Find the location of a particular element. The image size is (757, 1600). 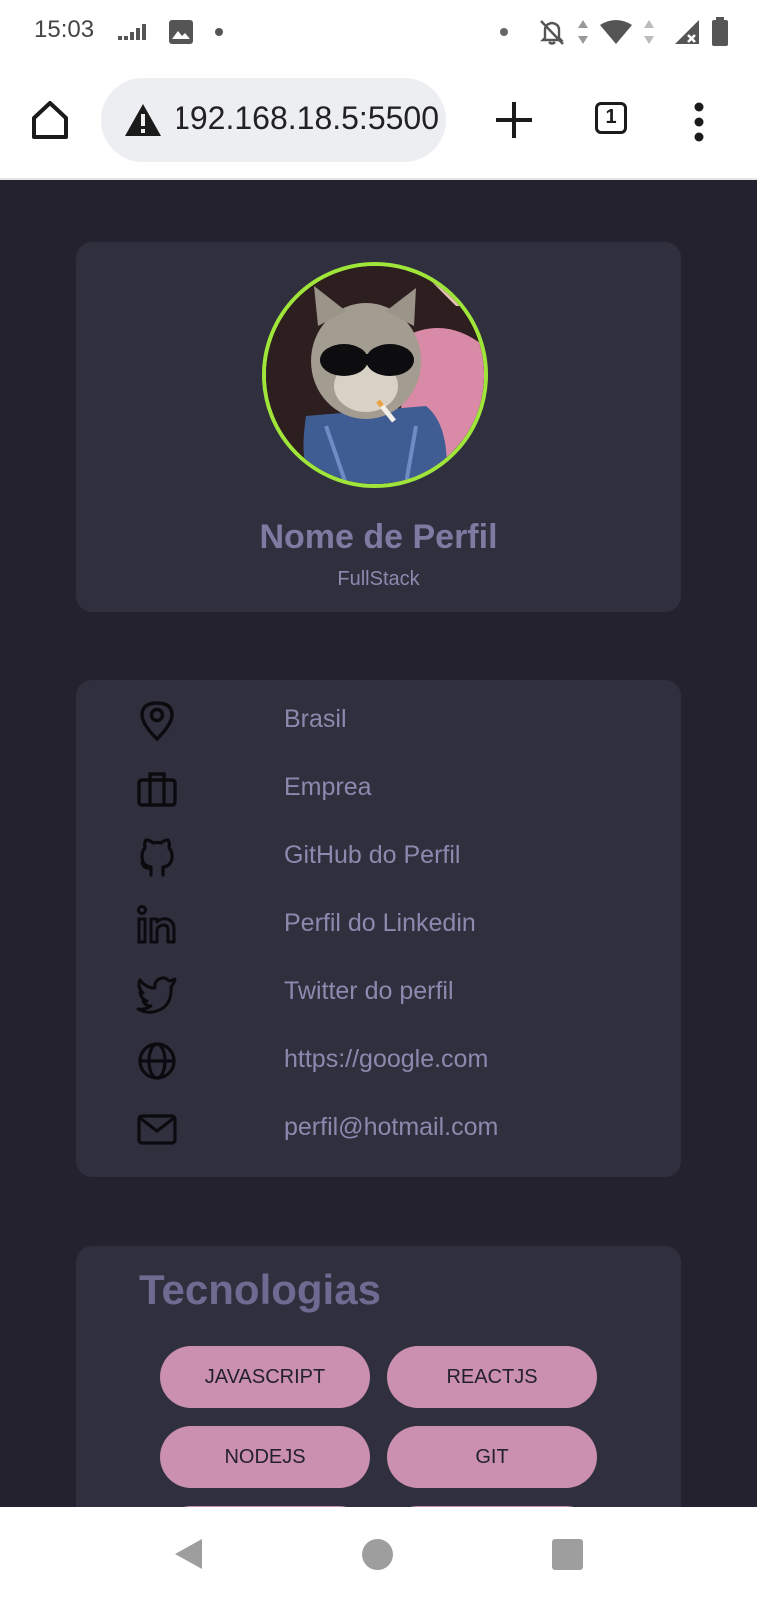

info-item-github: GitHub do Perfil is located at coordinates (396, 858).